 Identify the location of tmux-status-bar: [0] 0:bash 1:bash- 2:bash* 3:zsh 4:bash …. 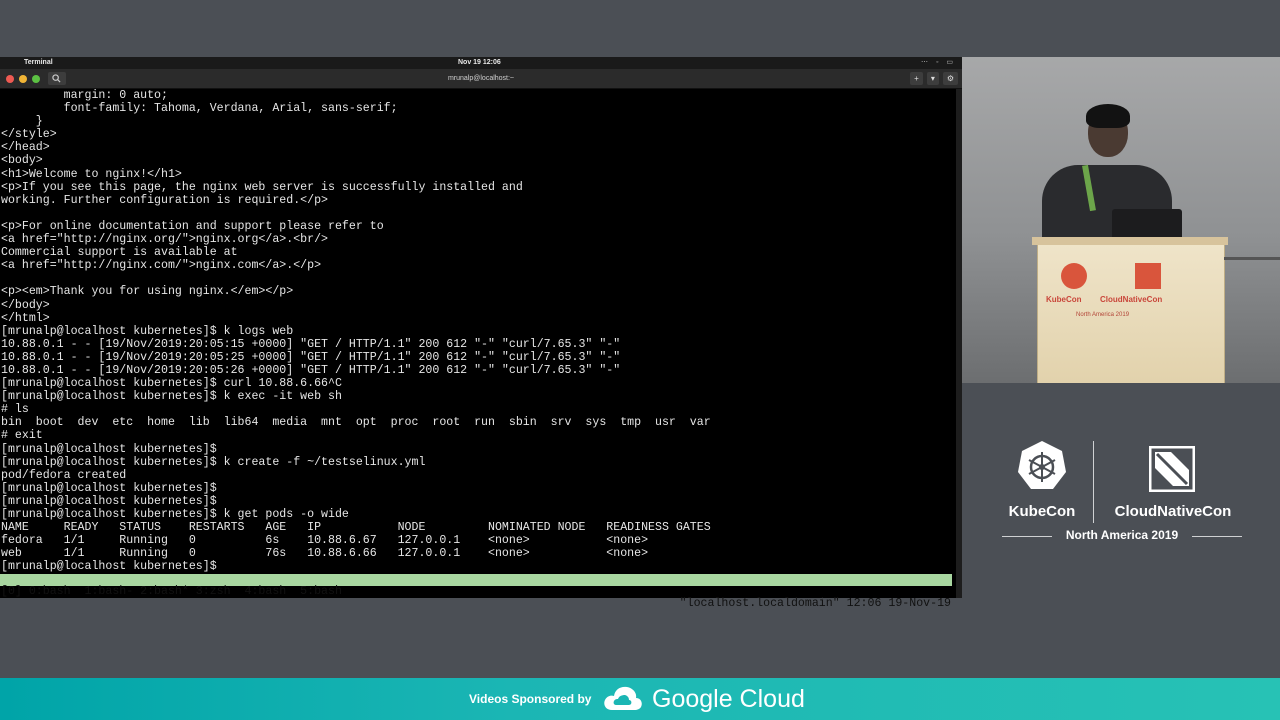
(476, 592).